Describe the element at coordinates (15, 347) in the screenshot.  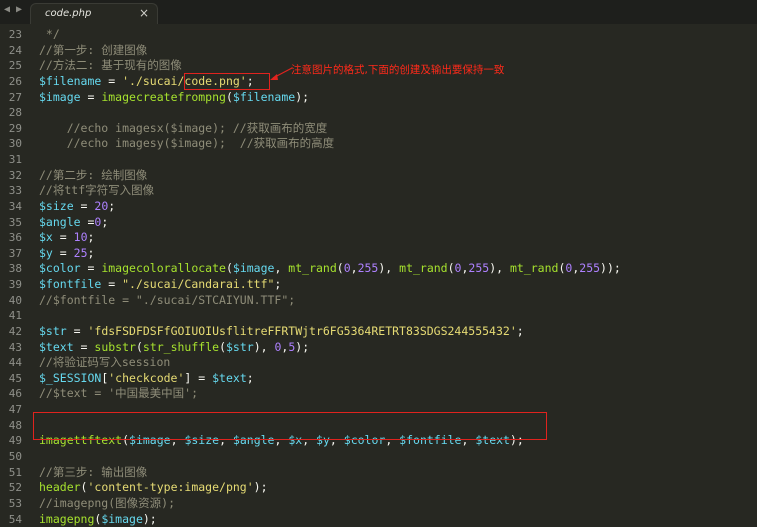
I see `line-number: 43` at that location.